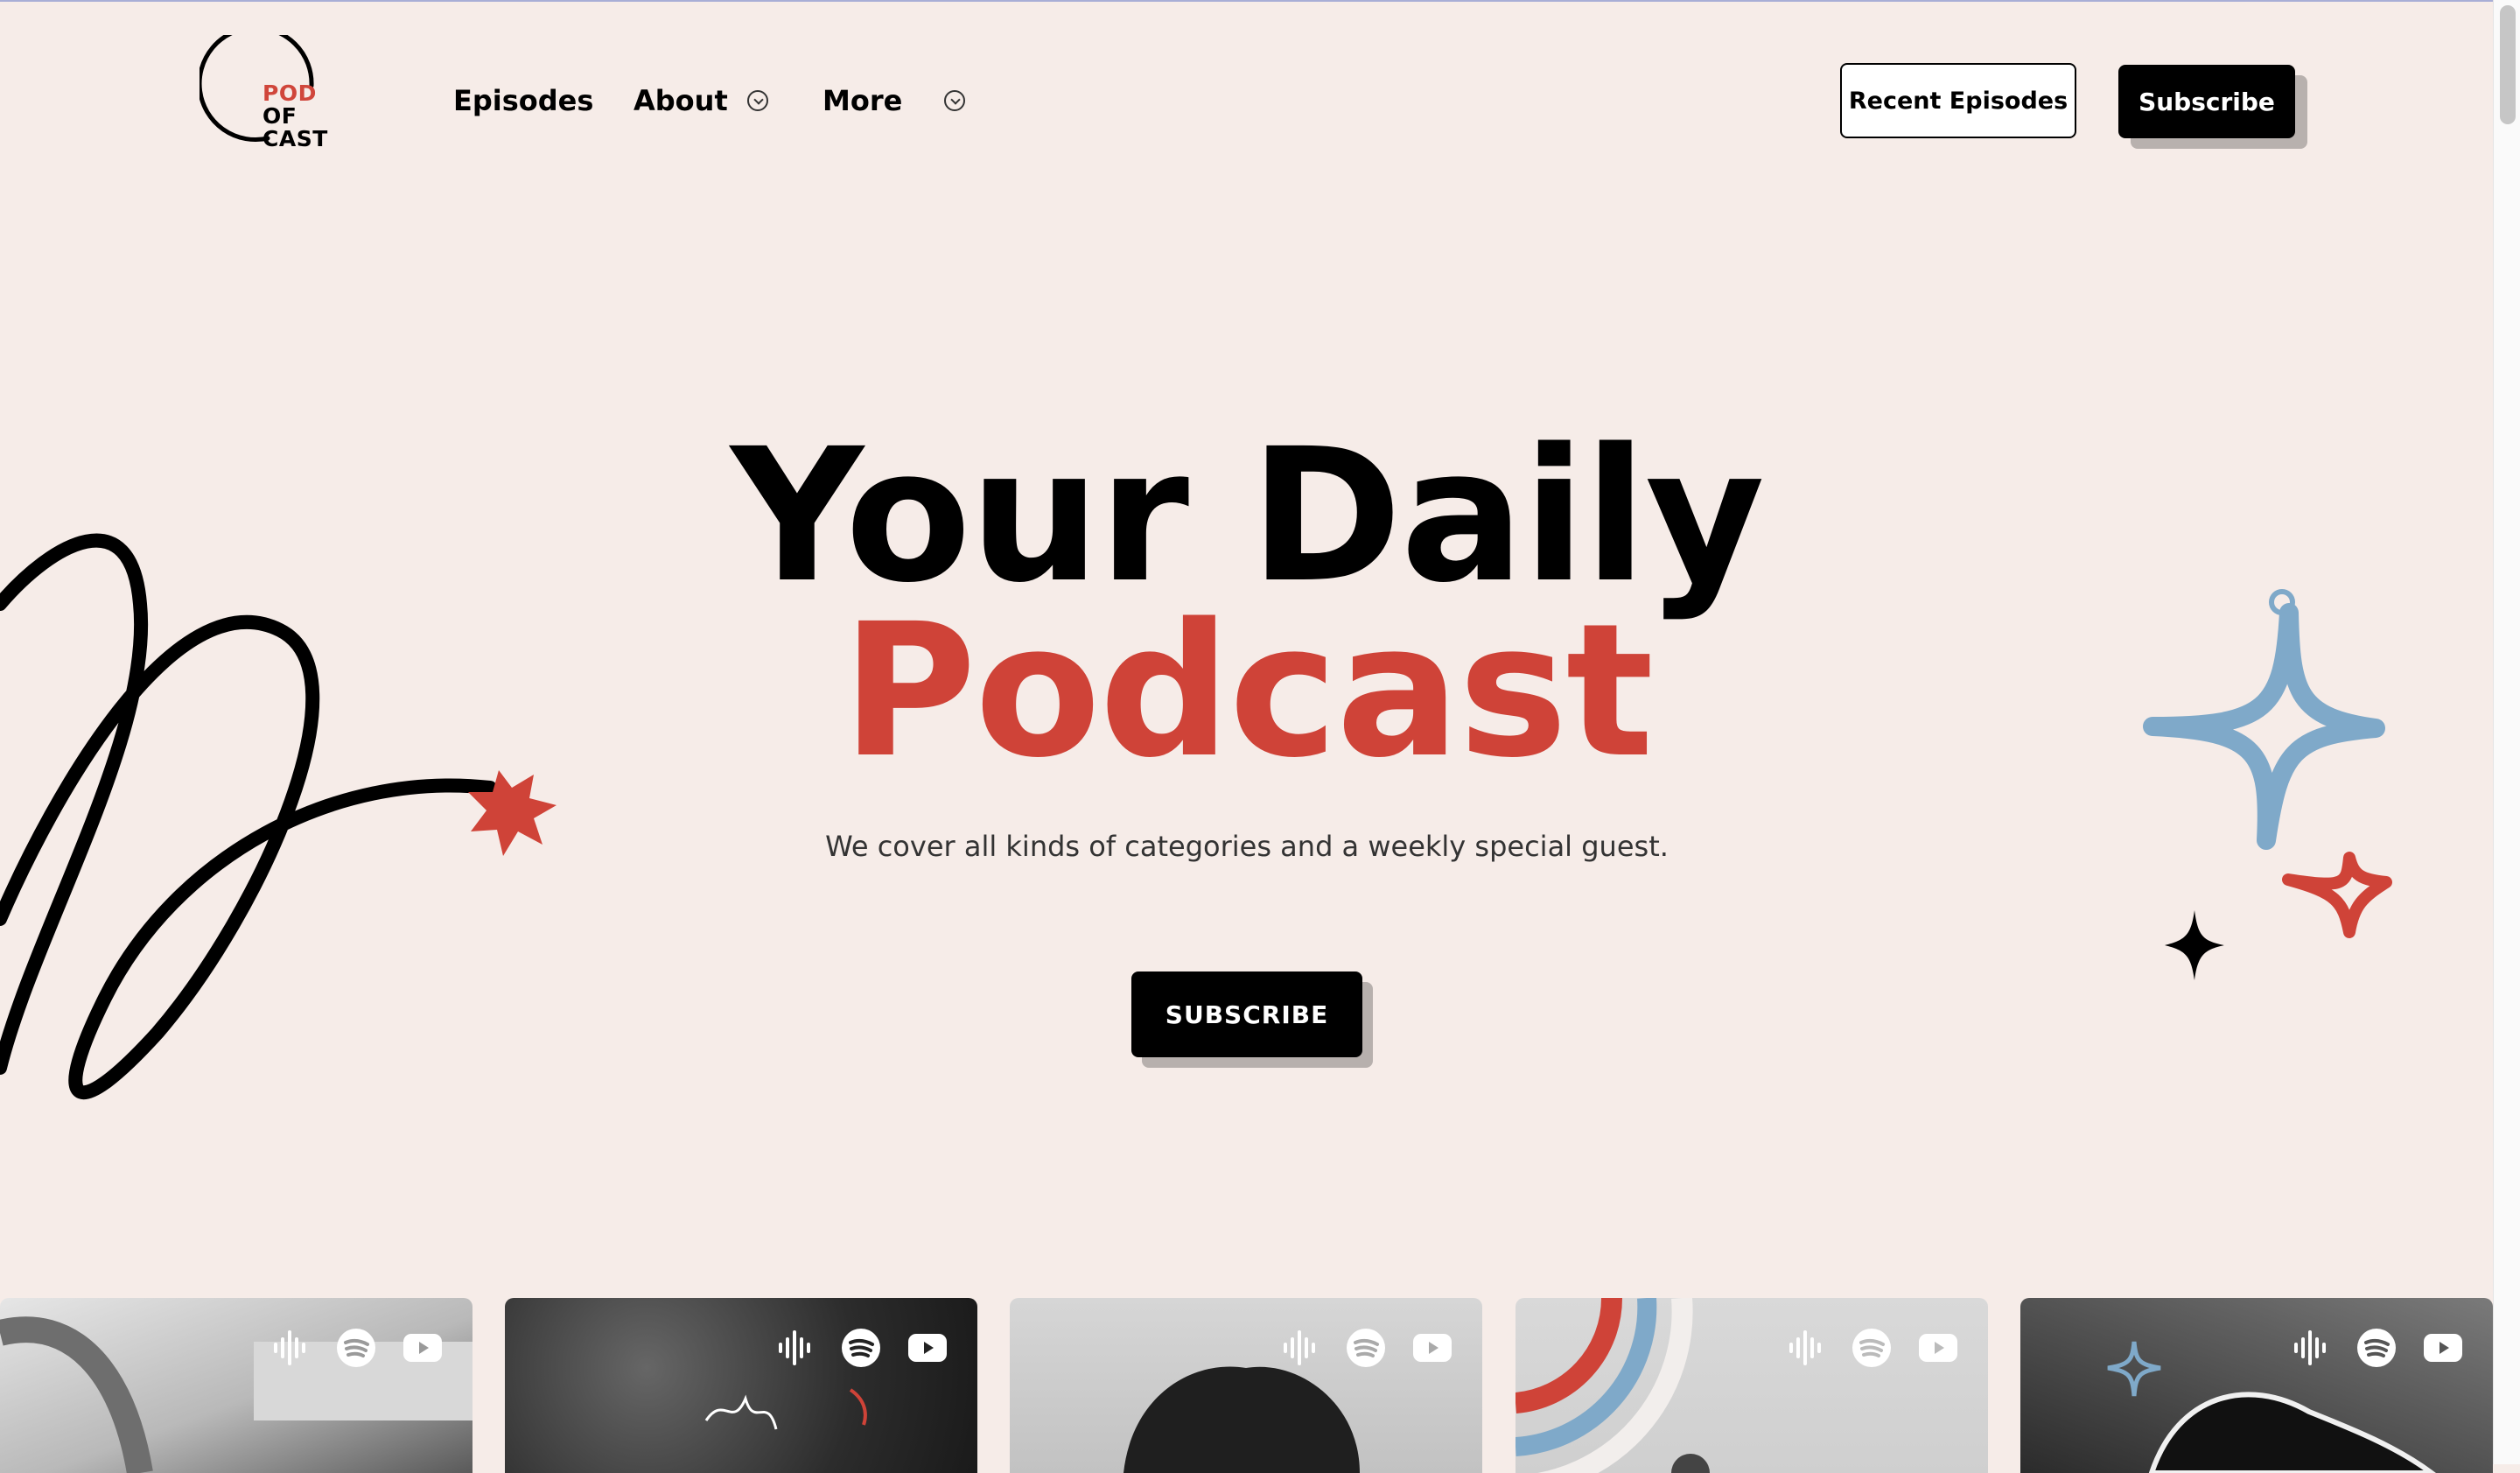 This screenshot has height=1473, width=2520. I want to click on hero-subscribe-group: SUBSCRIBE, so click(1252, 1019).